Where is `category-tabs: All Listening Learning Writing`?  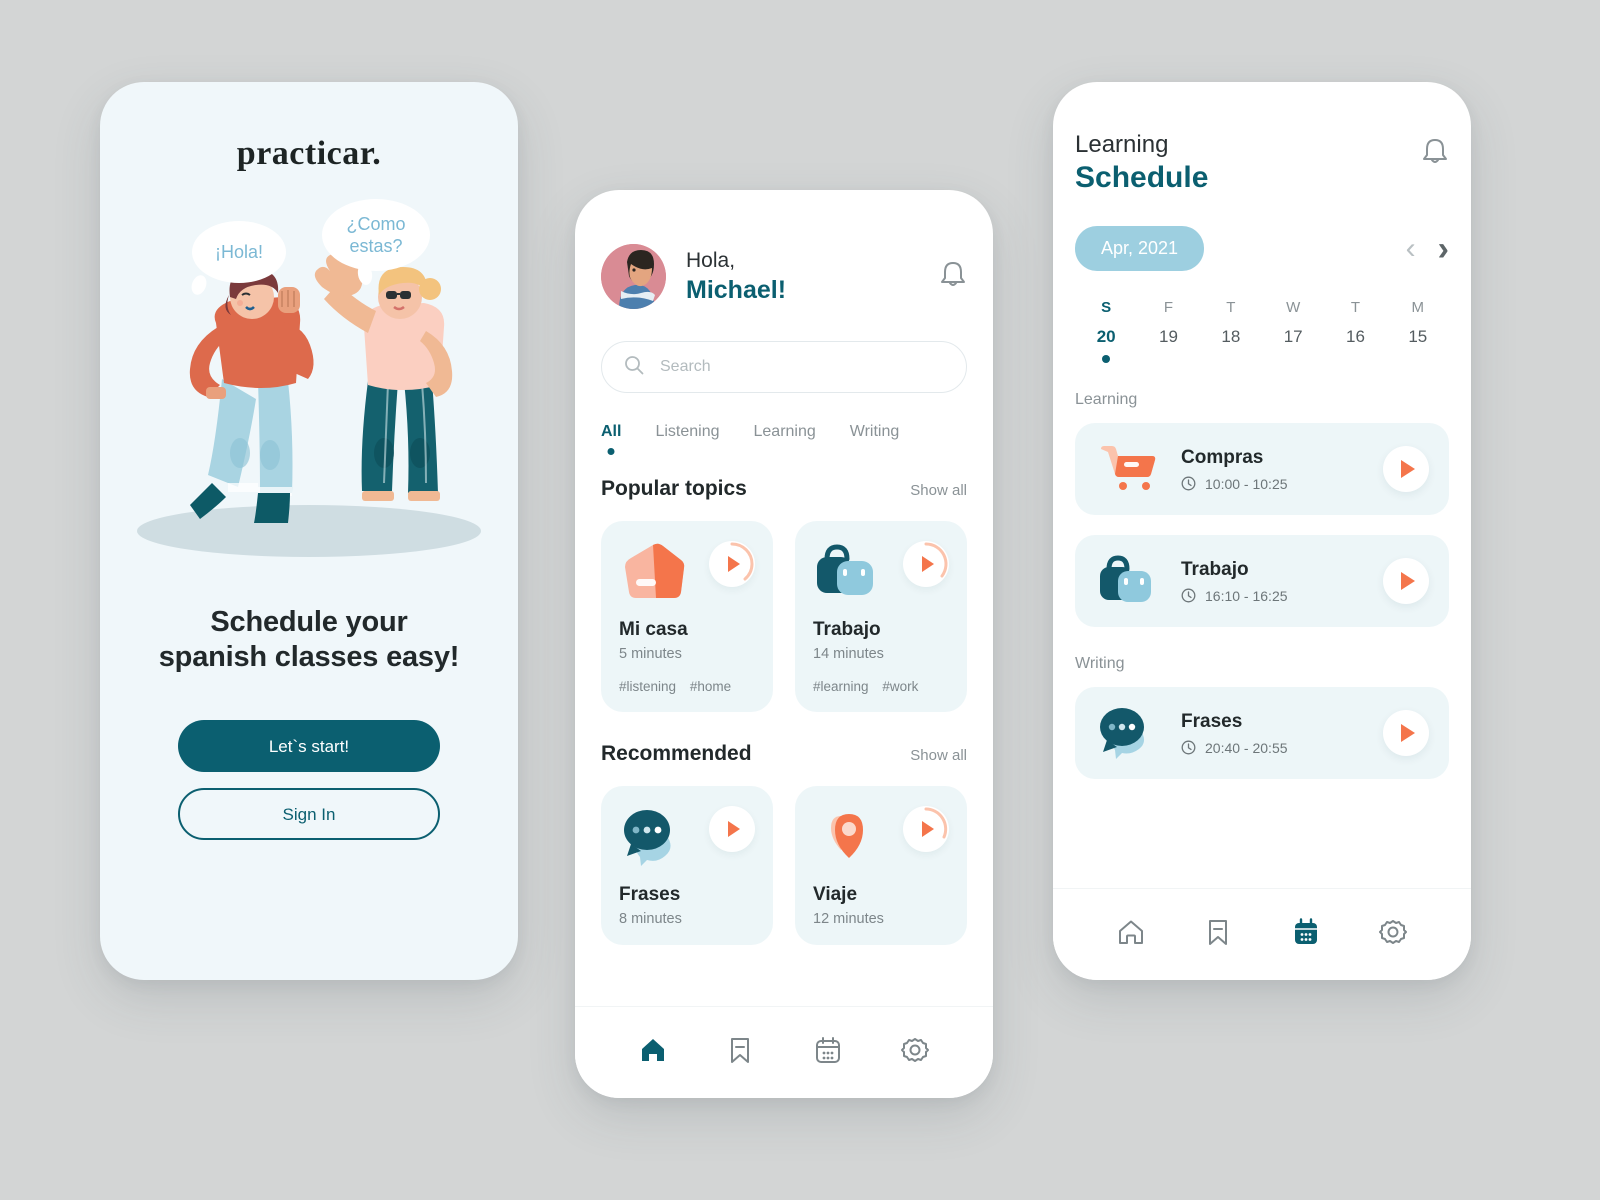
category-tabs: All Listening Learning Writing is located at coordinates (784, 439).